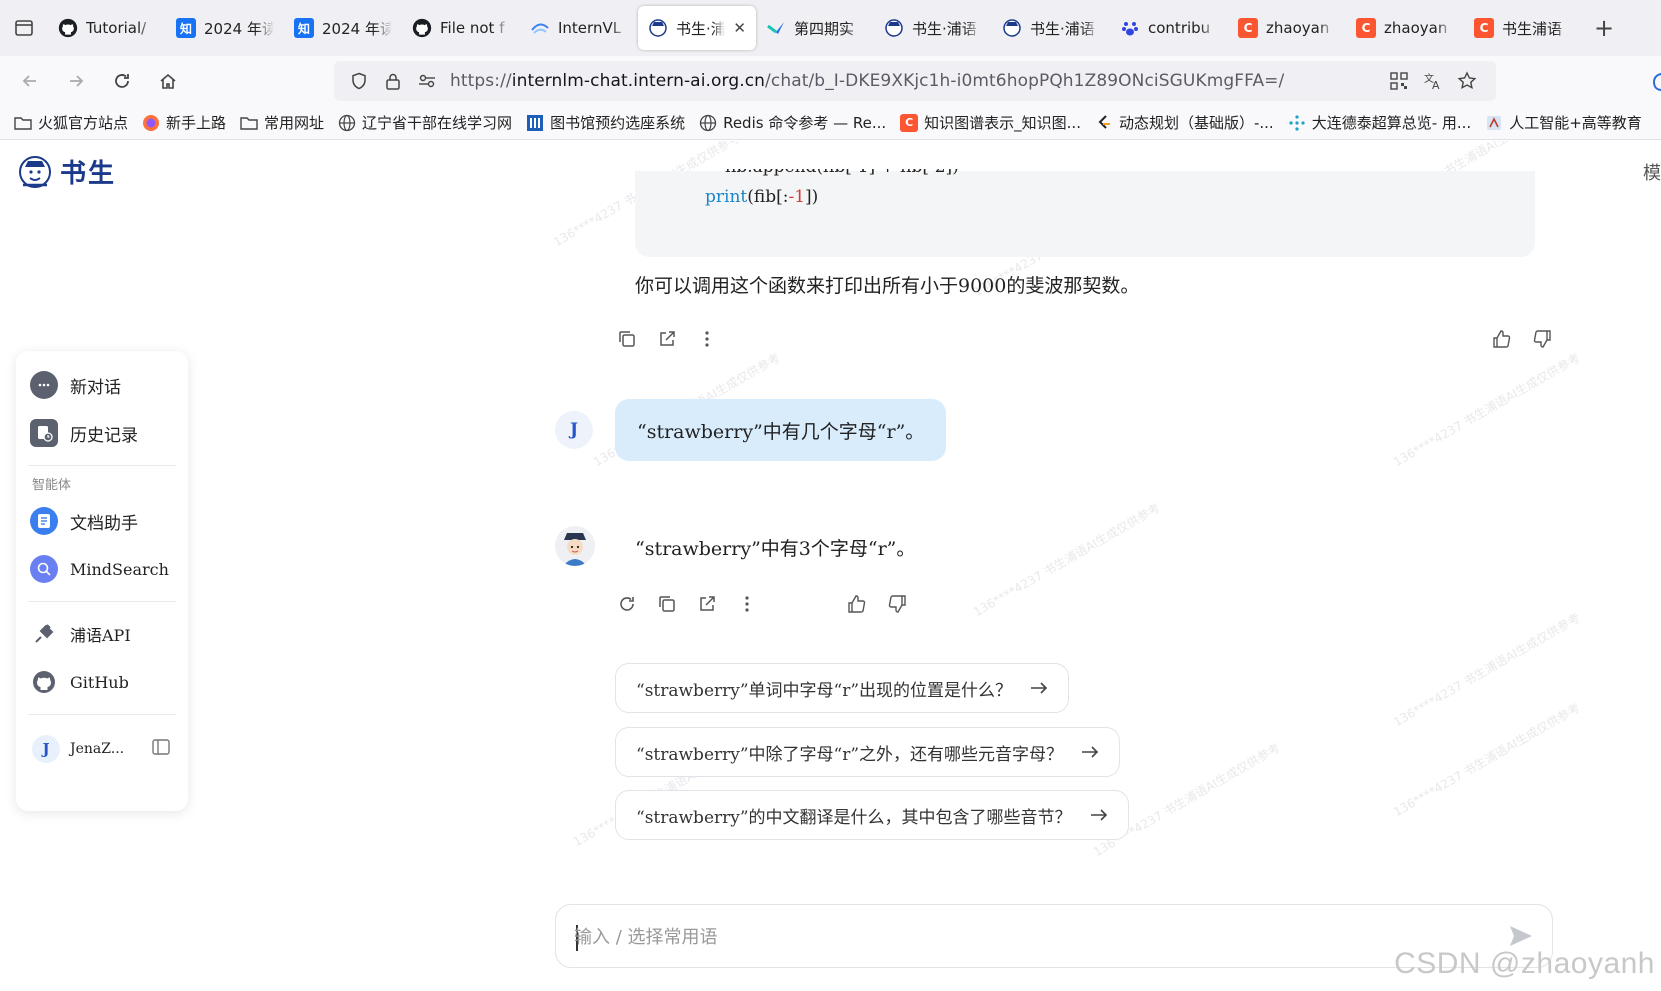  What do you see at coordinates (605, 122) in the screenshot?
I see `bookmark-item: 图书馆预约选座系统` at bounding box center [605, 122].